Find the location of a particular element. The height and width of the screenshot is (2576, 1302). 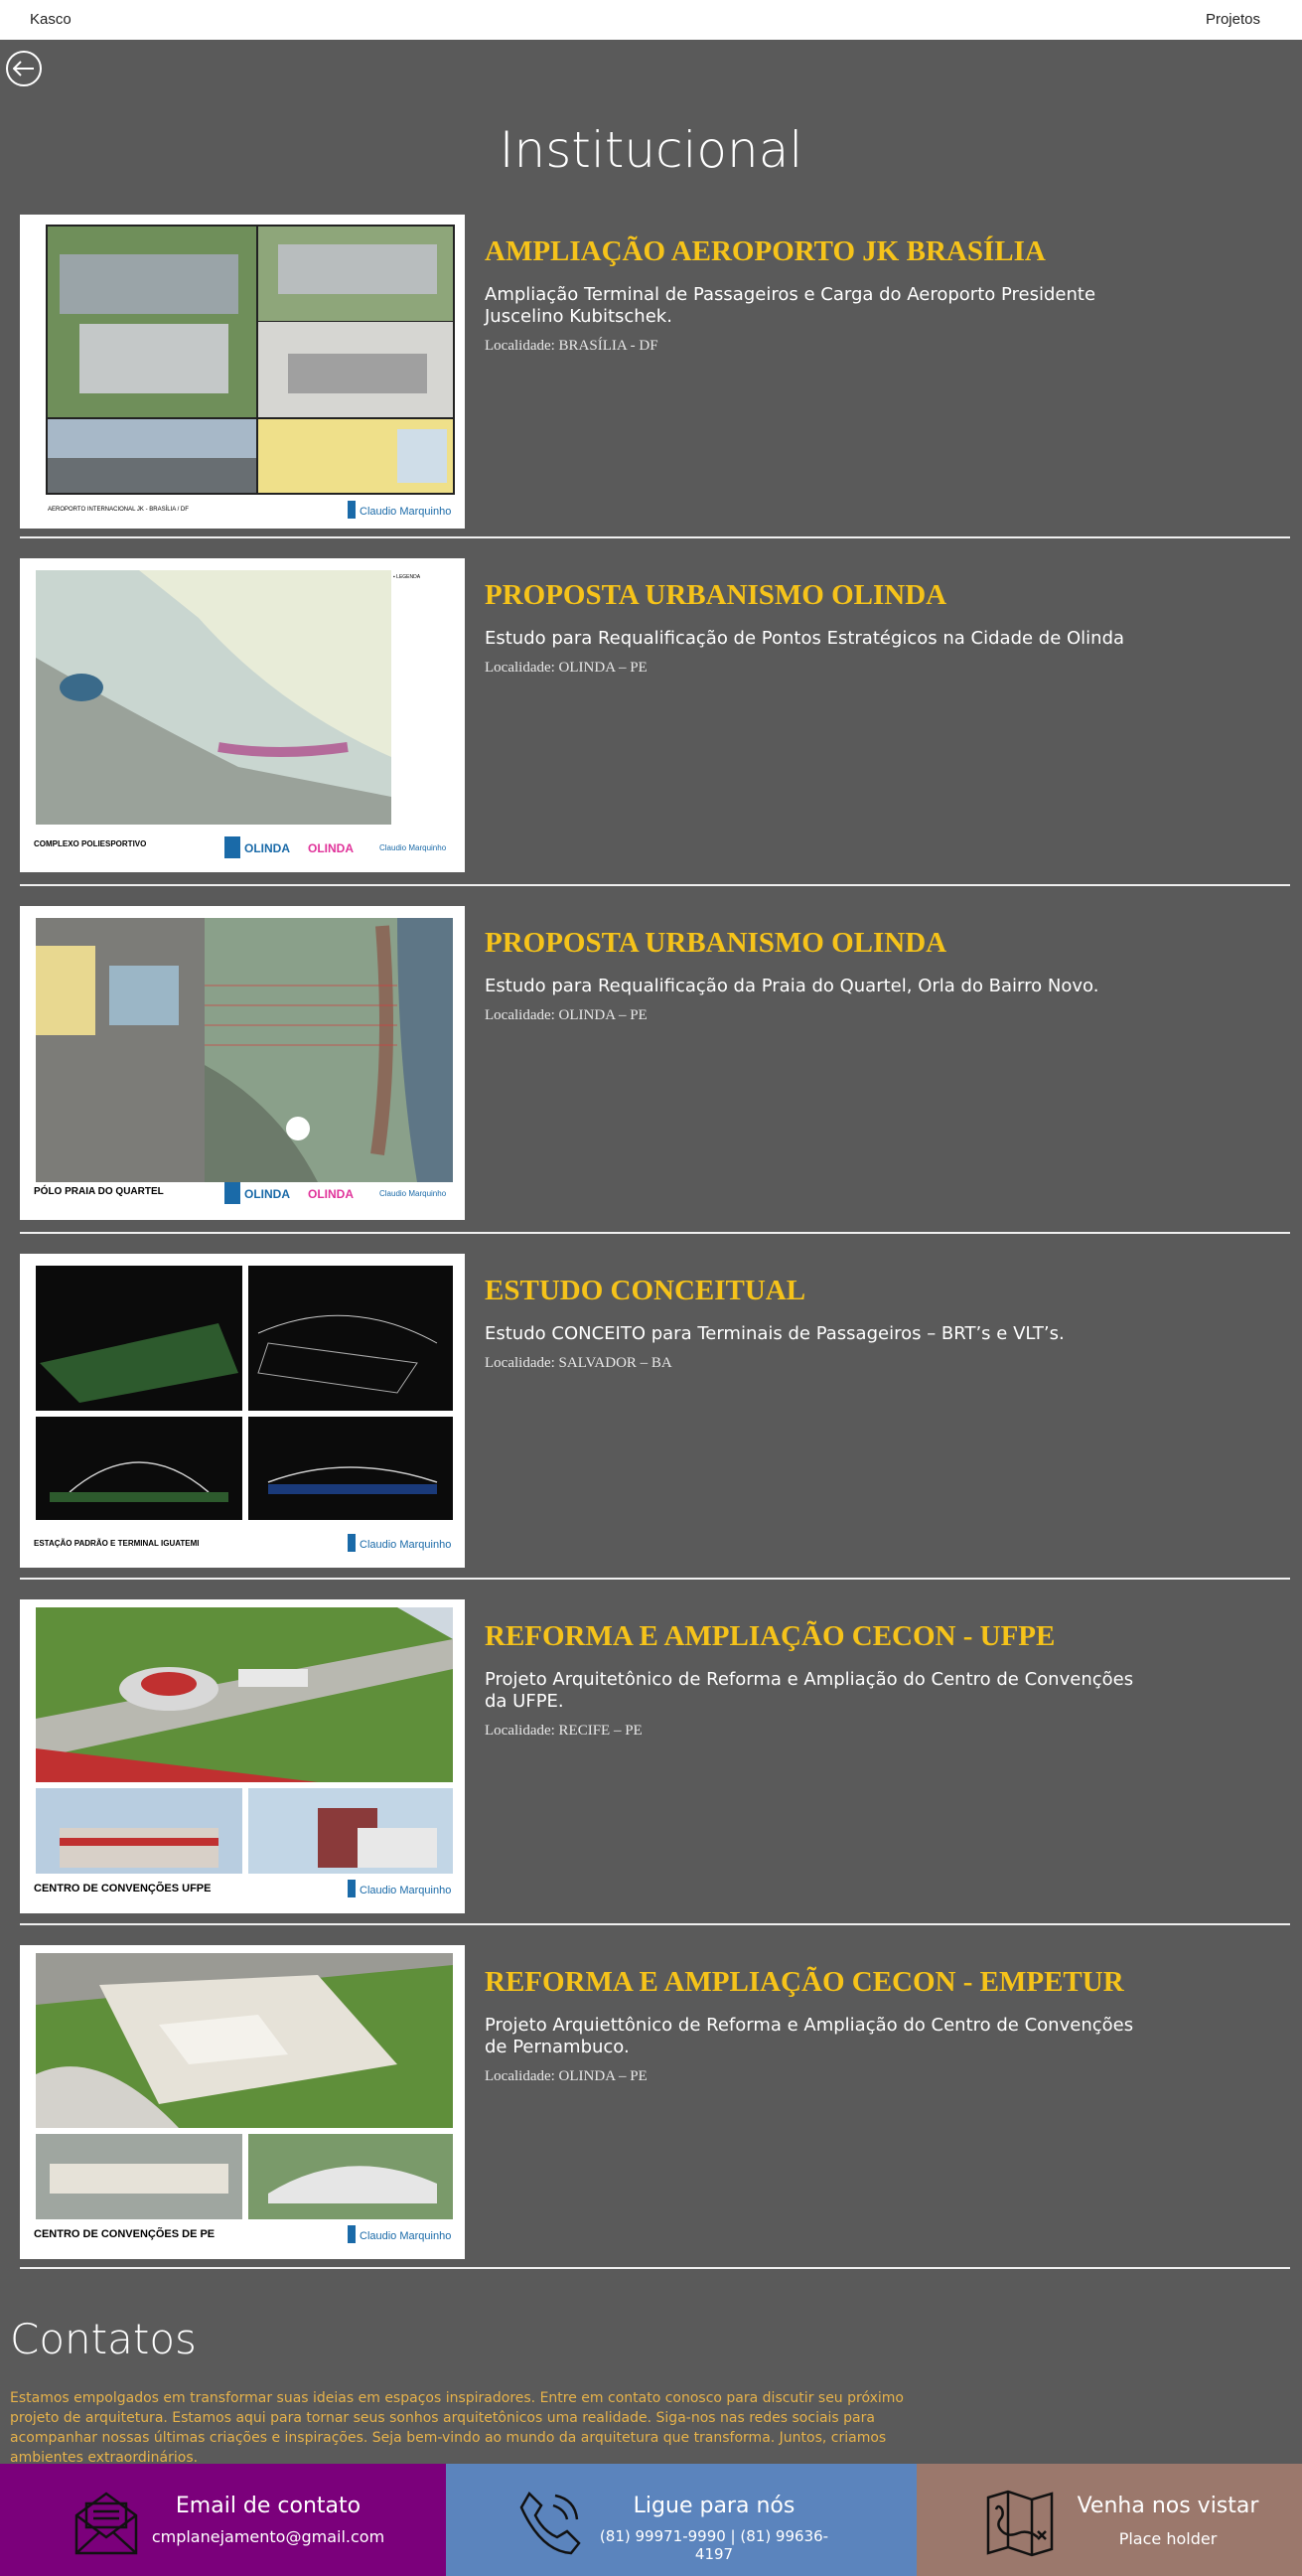

email-value: cmplanejamento@gmail.com is located at coordinates (268, 2536).